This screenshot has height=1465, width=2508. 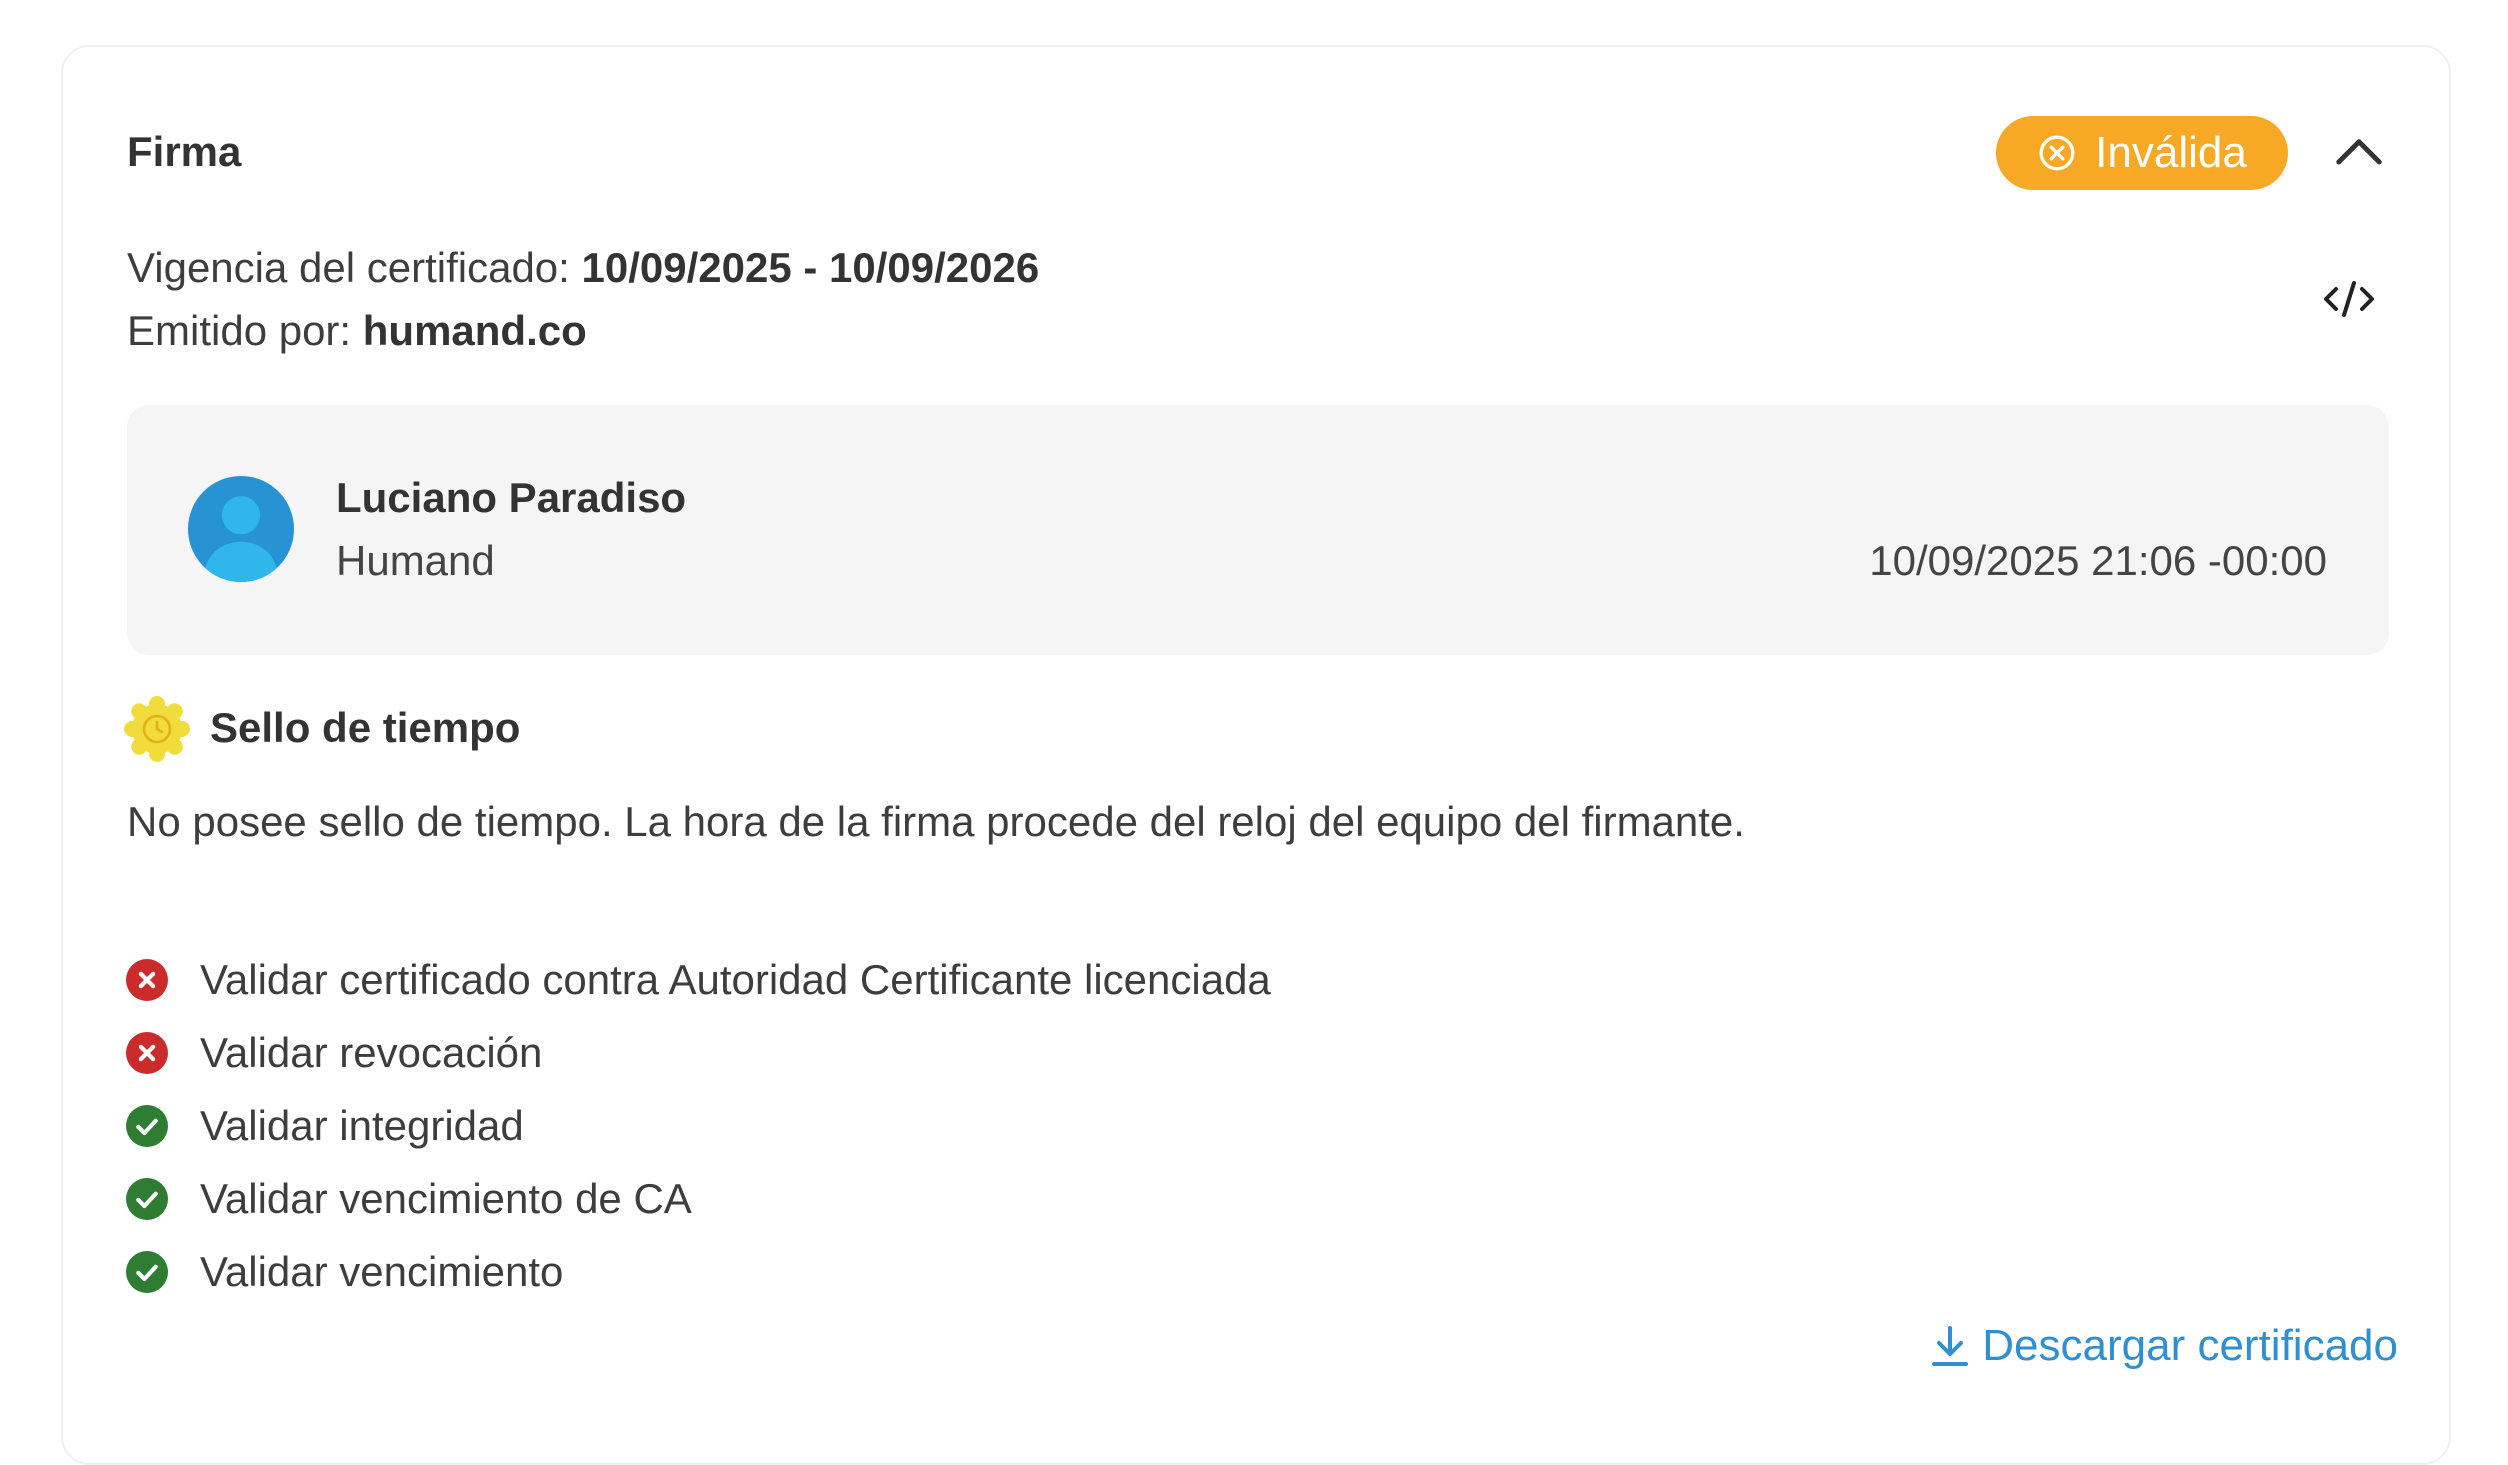 What do you see at coordinates (357, 331) in the screenshot?
I see `certificate-issuer: Emitido por: humand.co` at bounding box center [357, 331].